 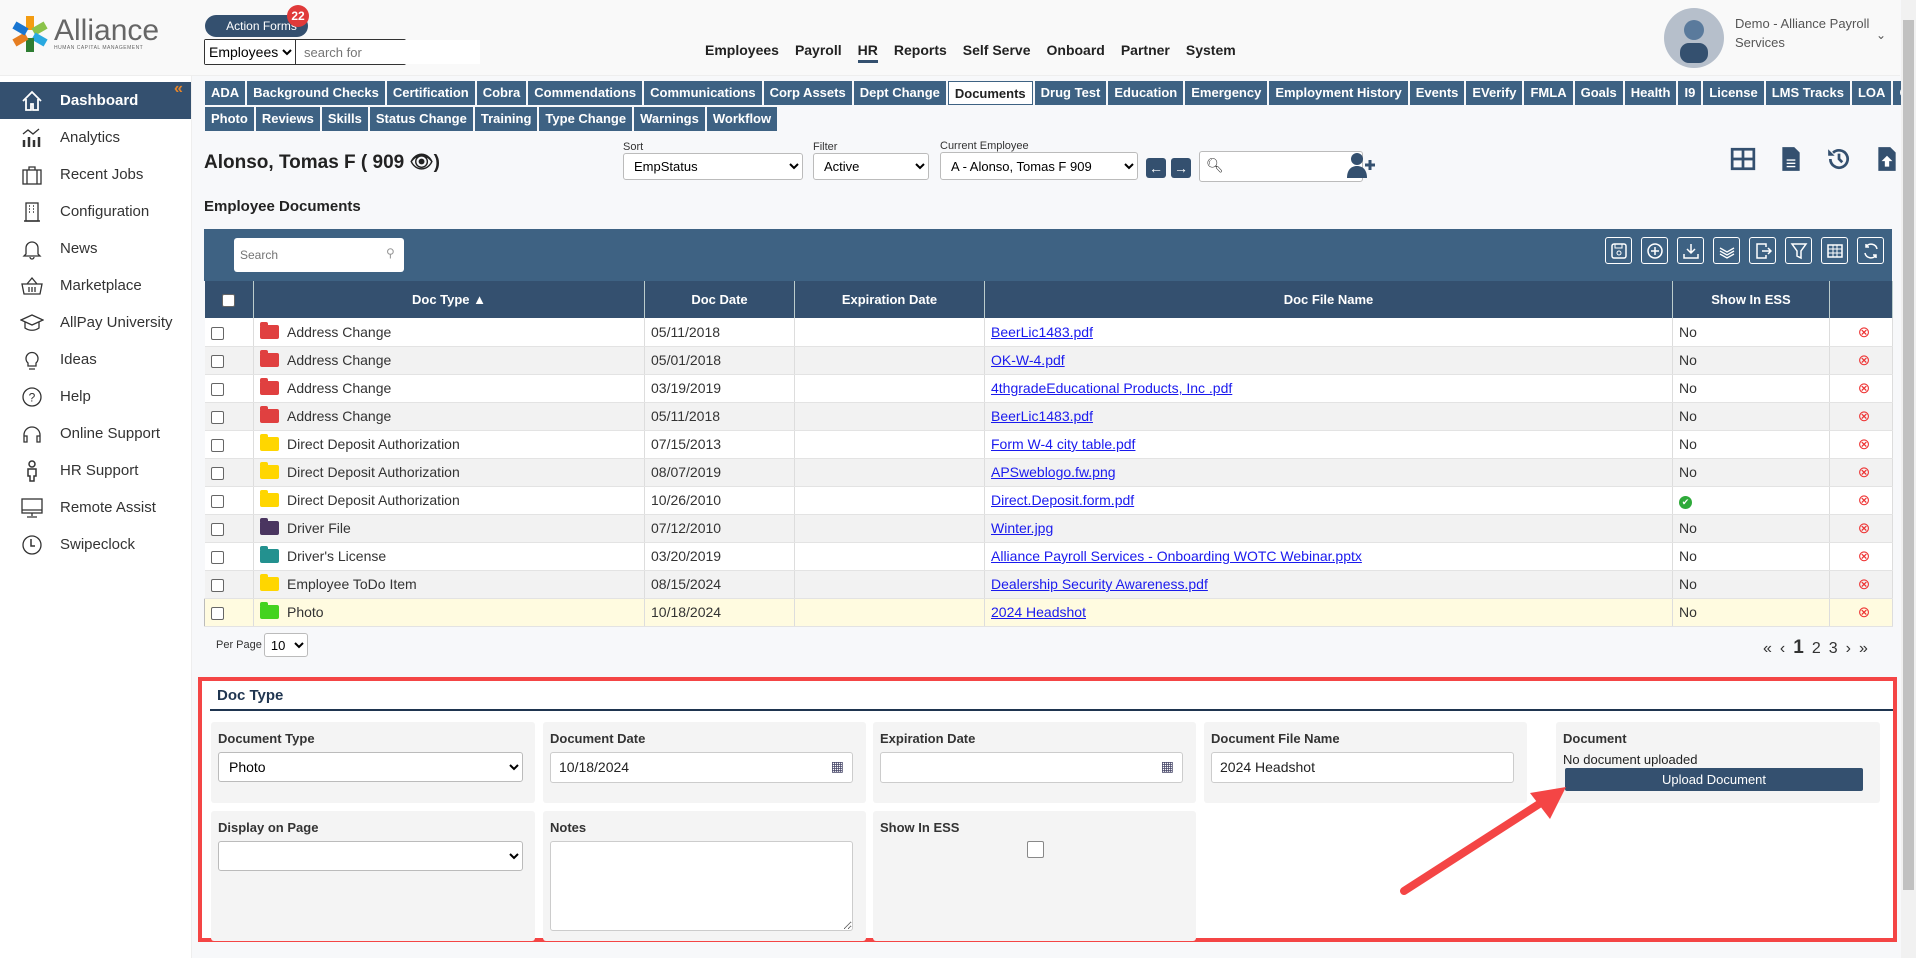 What do you see at coordinates (1863, 649) in the screenshot?
I see `last-page-button: »` at bounding box center [1863, 649].